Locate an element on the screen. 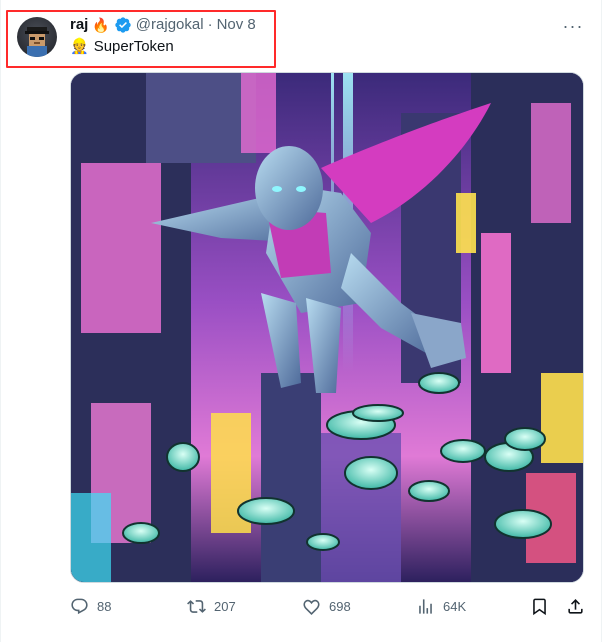  share-button is located at coordinates (575, 606).